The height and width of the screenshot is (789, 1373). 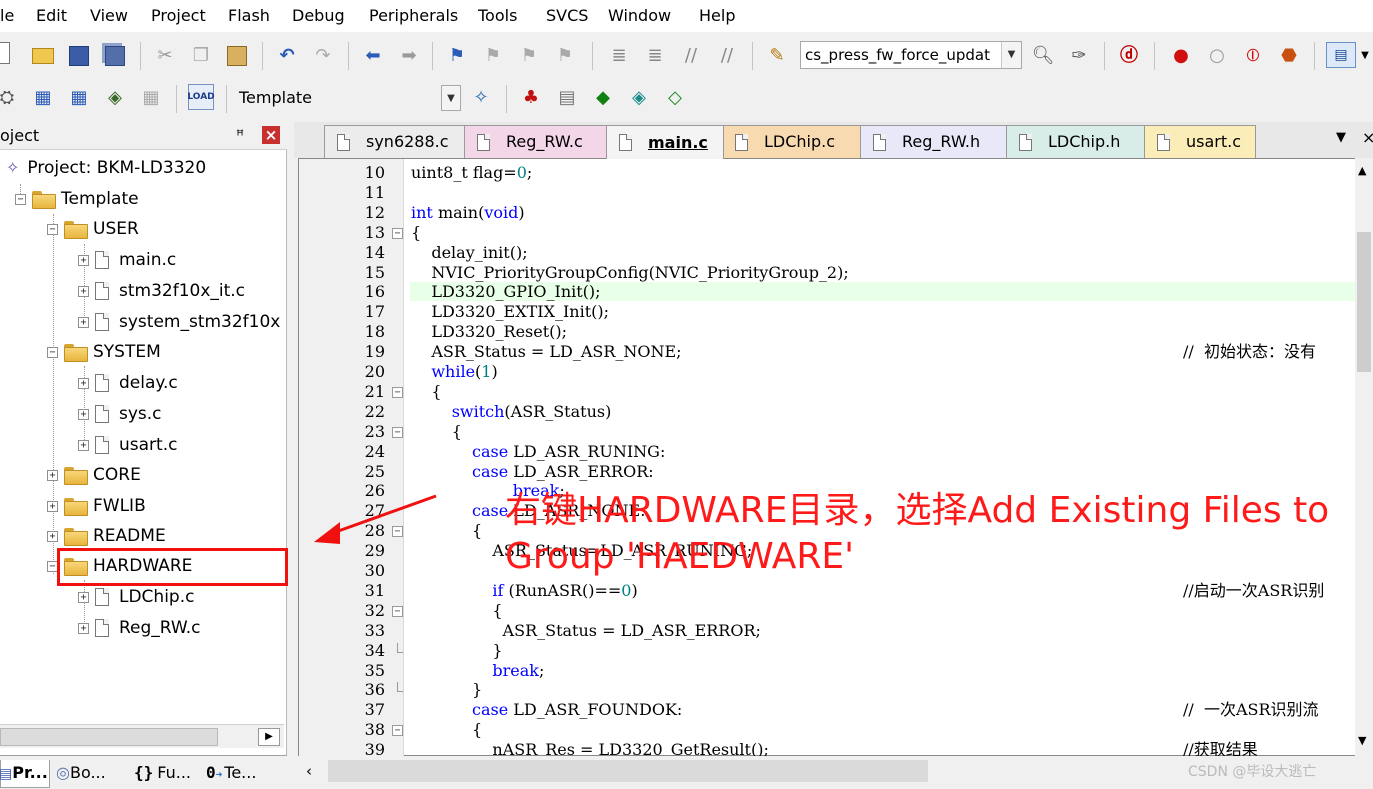 I want to click on pin-icon: ꟸ, so click(x=240, y=136).